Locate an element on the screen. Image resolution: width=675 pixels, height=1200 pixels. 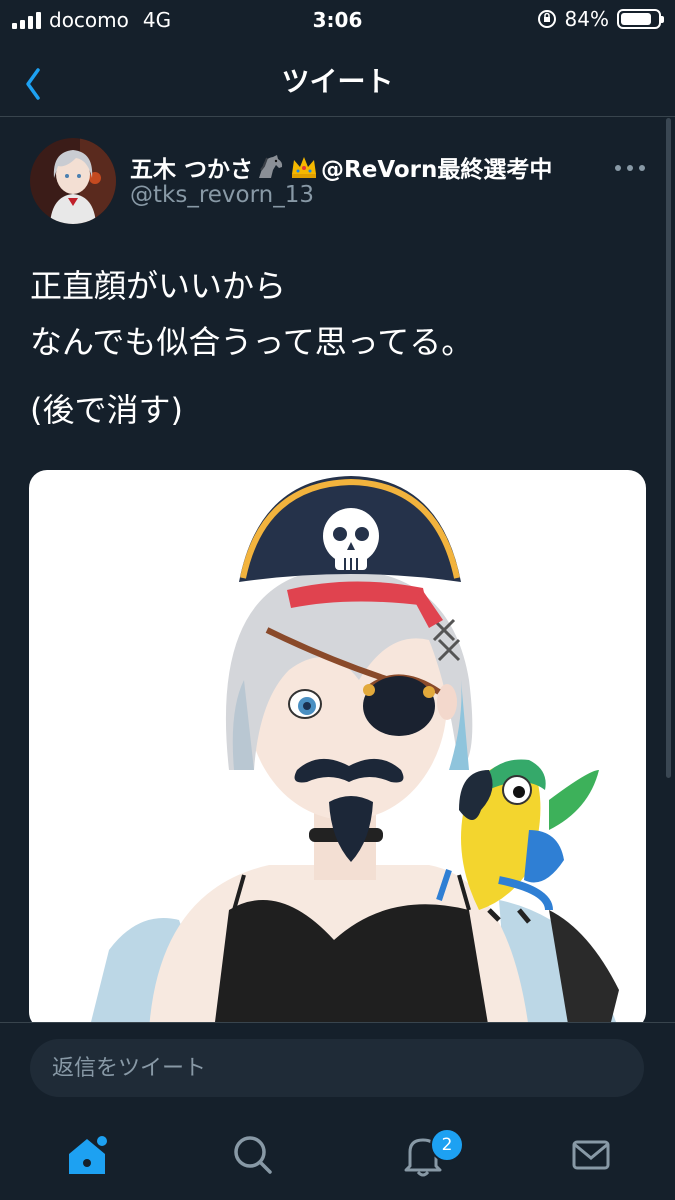
crown-emoji-icon is located at coordinates (304, 167).